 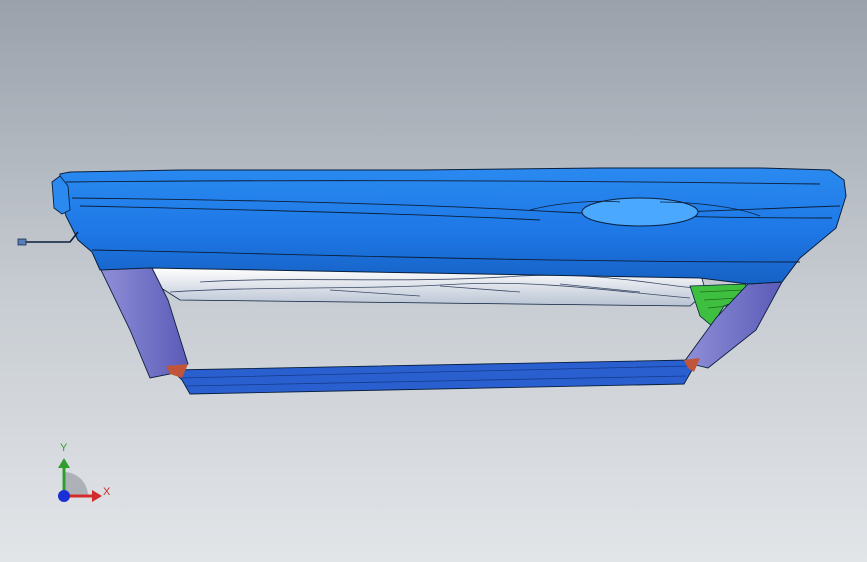 I want to click on wire-harness, so click(x=49, y=237).